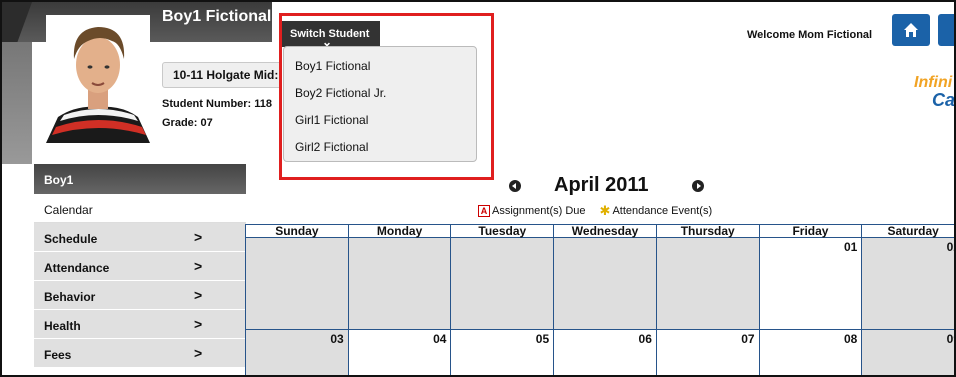 The image size is (956, 377). What do you see at coordinates (400, 231) in the screenshot?
I see `dow-monday: Monday` at bounding box center [400, 231].